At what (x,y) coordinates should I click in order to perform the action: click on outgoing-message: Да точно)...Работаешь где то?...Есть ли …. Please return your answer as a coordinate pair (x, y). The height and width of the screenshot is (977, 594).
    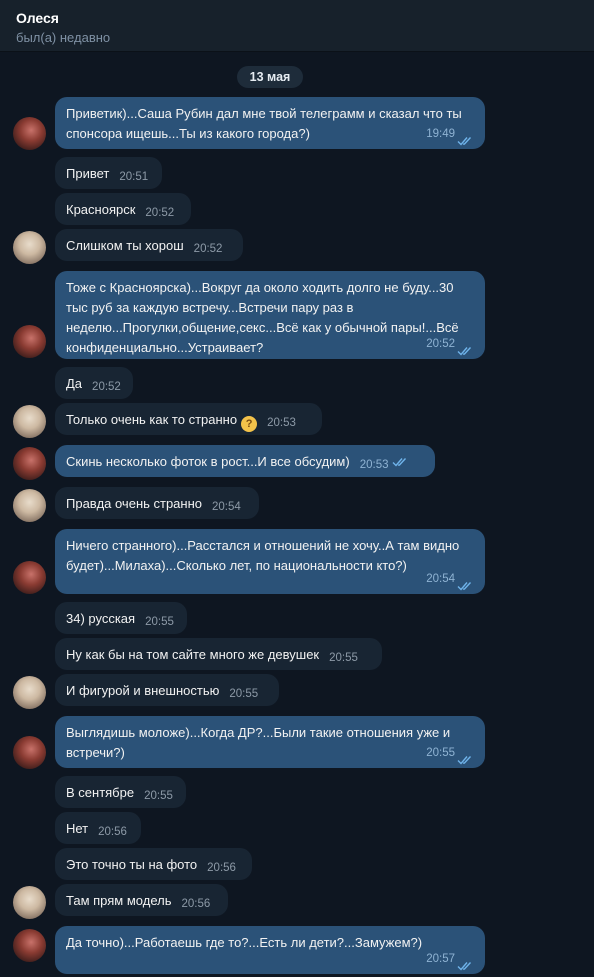
    Looking at the image, I should click on (270, 950).